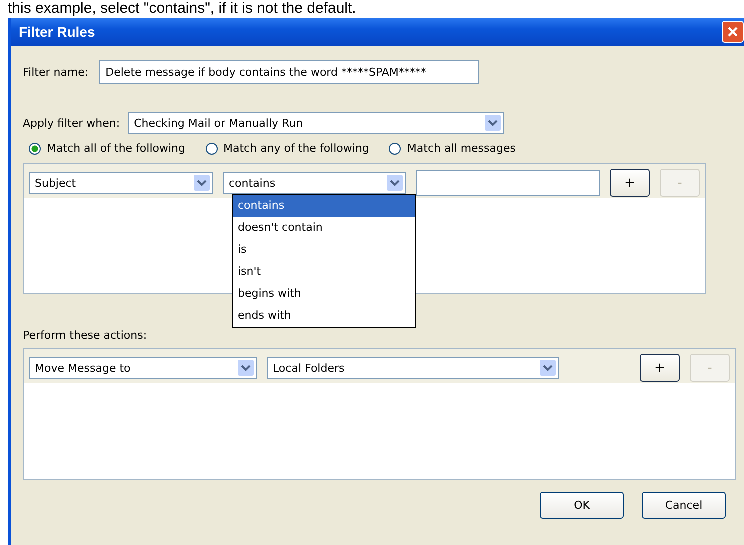 This screenshot has height=545, width=744. What do you see at coordinates (582, 505) in the screenshot?
I see `dialog-button: OK` at bounding box center [582, 505].